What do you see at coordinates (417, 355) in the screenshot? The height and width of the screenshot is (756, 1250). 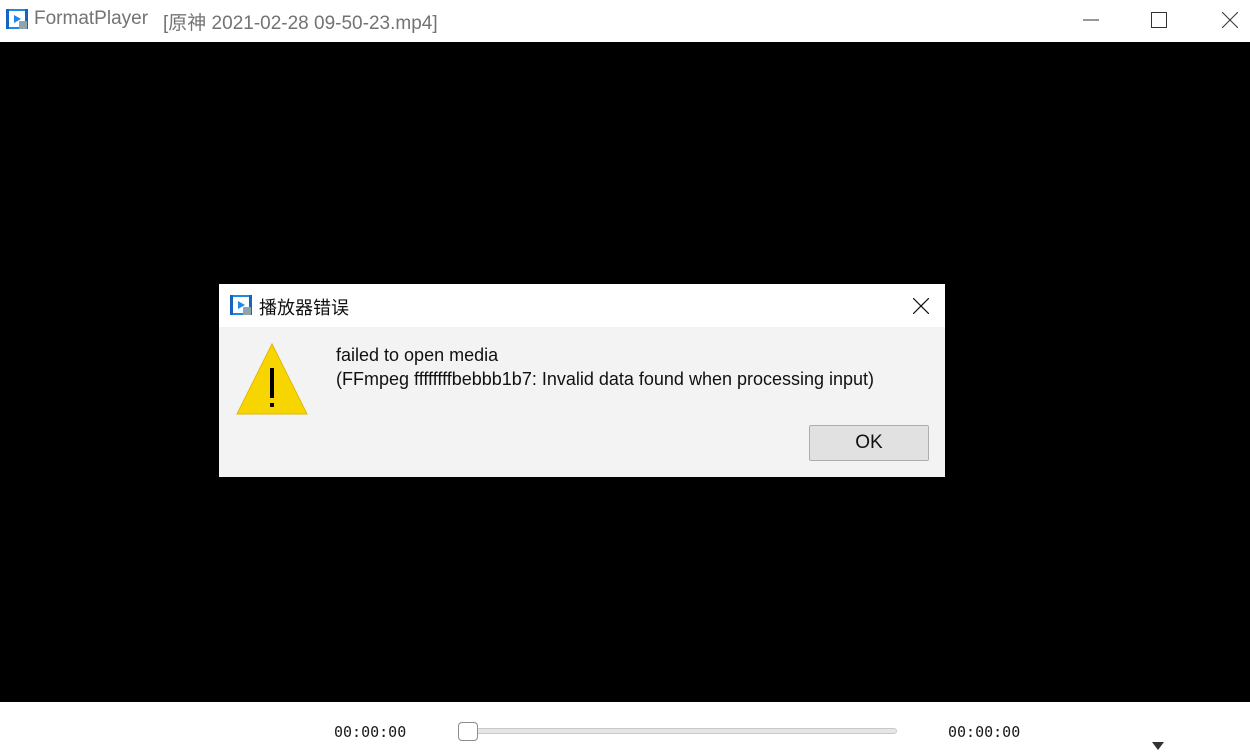 I see `error-message: failed to open media` at bounding box center [417, 355].